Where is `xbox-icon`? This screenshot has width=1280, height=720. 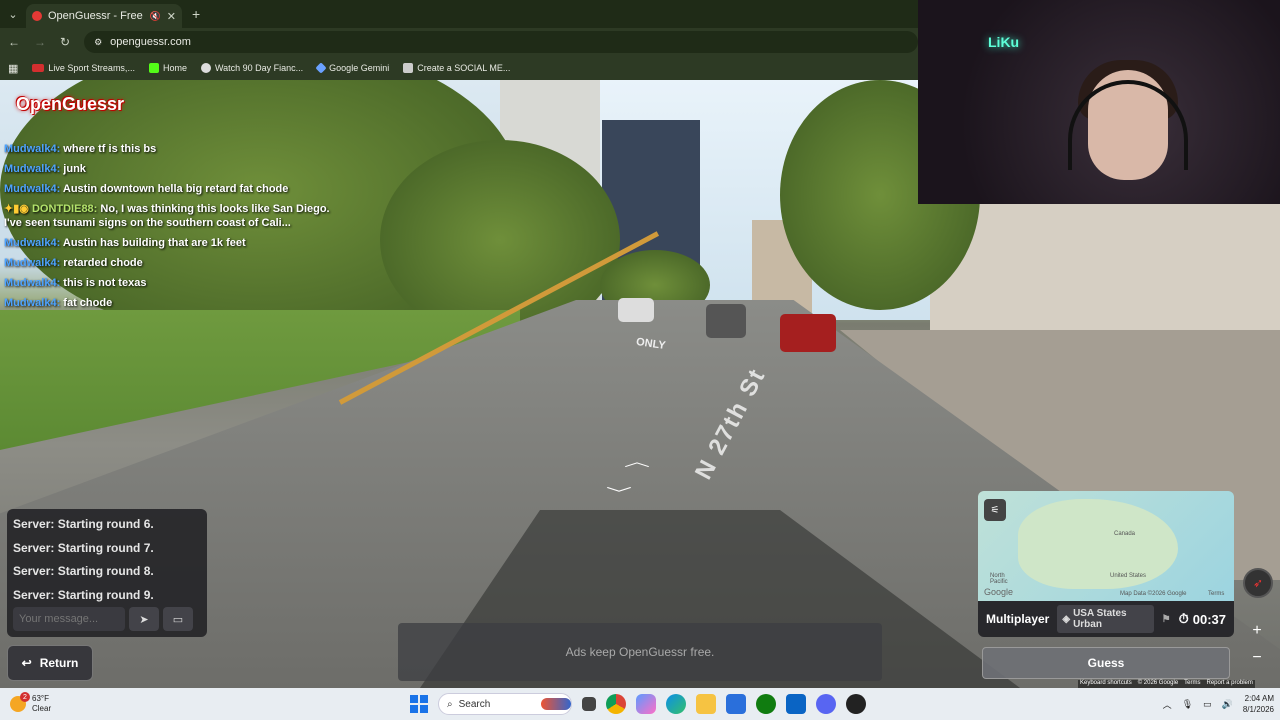 xbox-icon is located at coordinates (766, 704).